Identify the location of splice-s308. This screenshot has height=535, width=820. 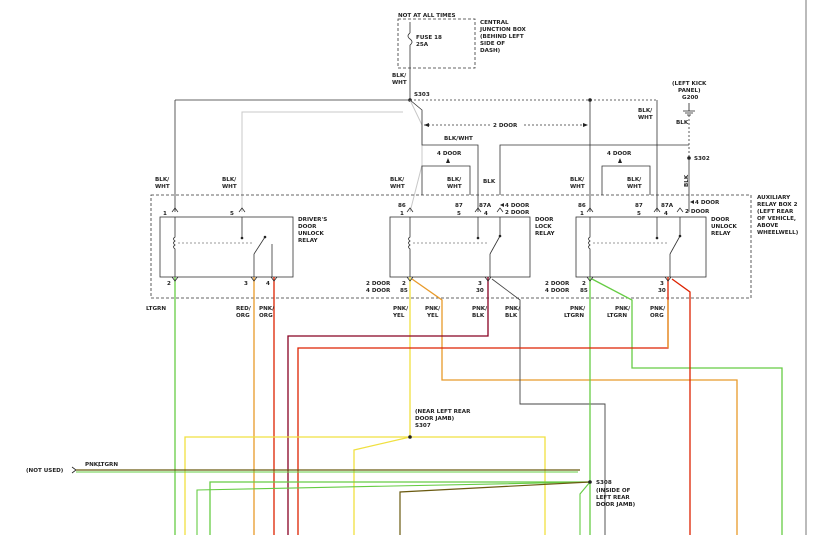
(590, 482).